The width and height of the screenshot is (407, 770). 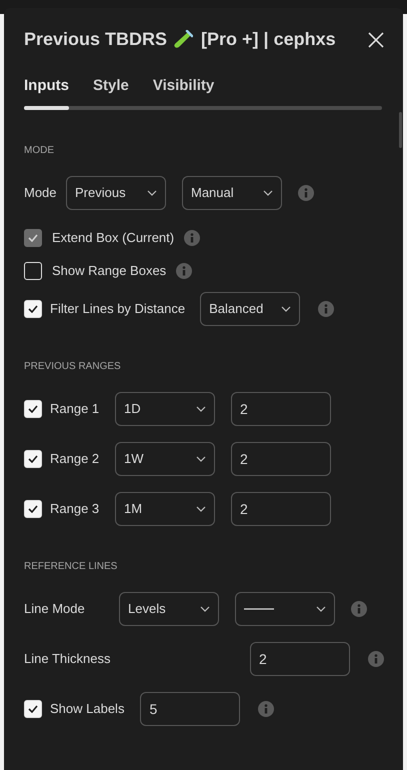 I want to click on tab: Style, so click(x=111, y=86).